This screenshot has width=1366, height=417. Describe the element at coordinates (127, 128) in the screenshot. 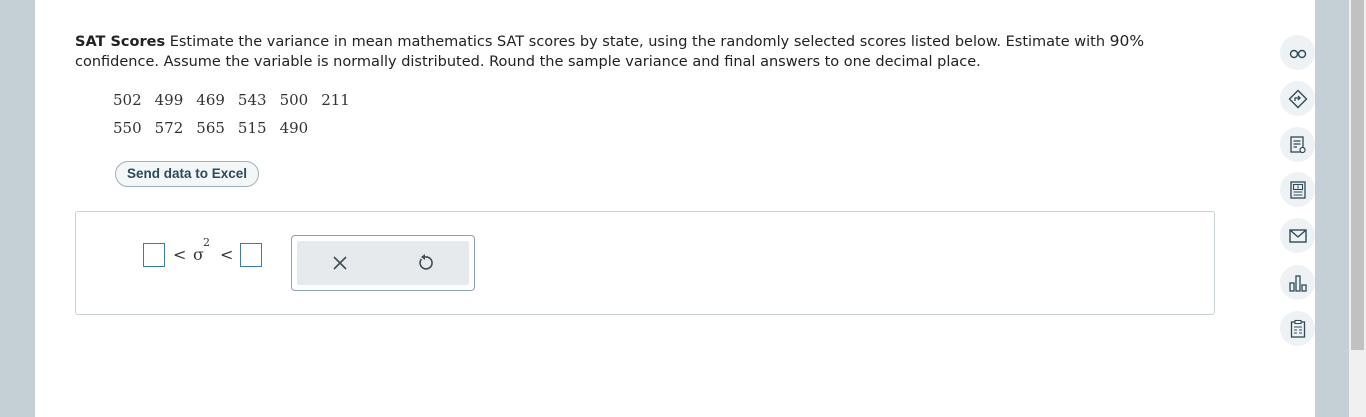

I see `data-value: 550` at that location.